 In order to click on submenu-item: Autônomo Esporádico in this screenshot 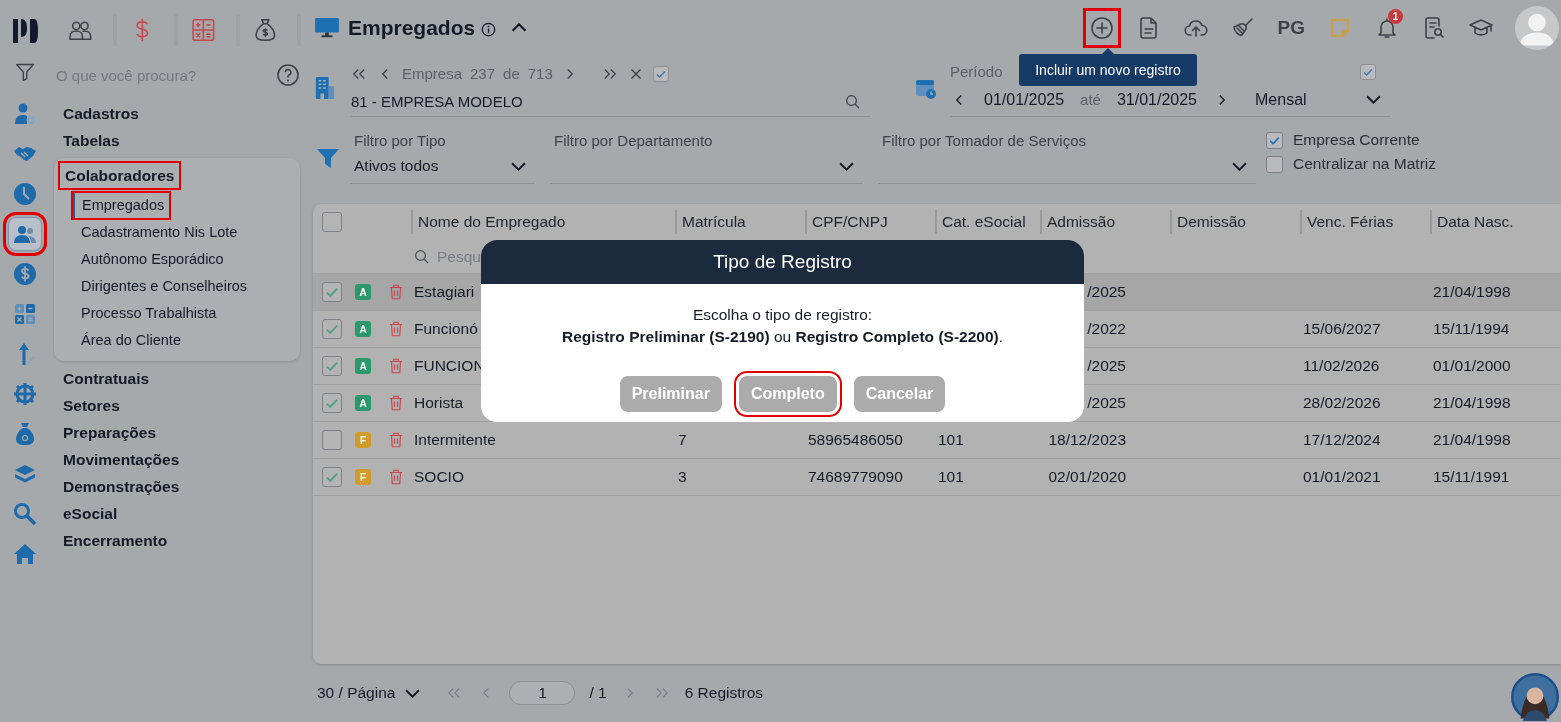, I will do `click(150, 259)`.